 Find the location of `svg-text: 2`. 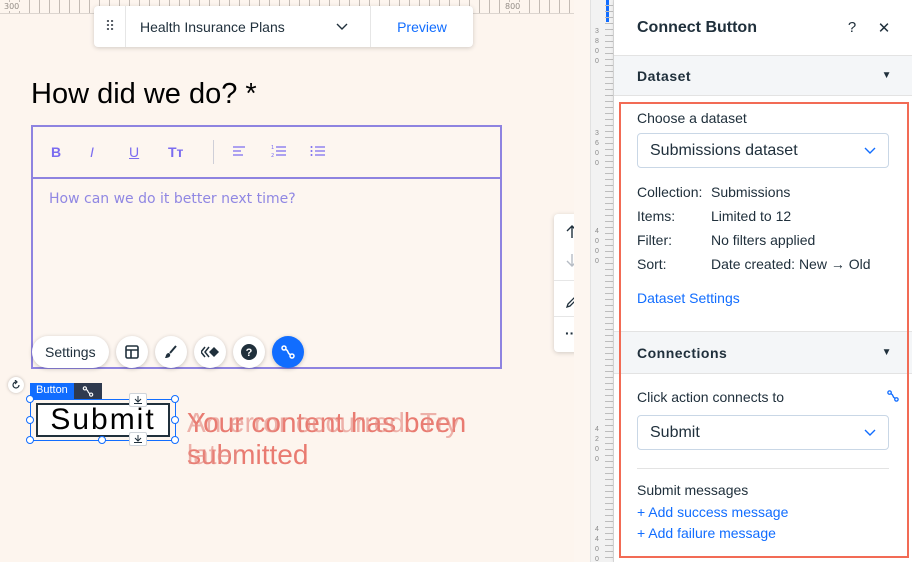

svg-text: 2 is located at coordinates (272, 155).